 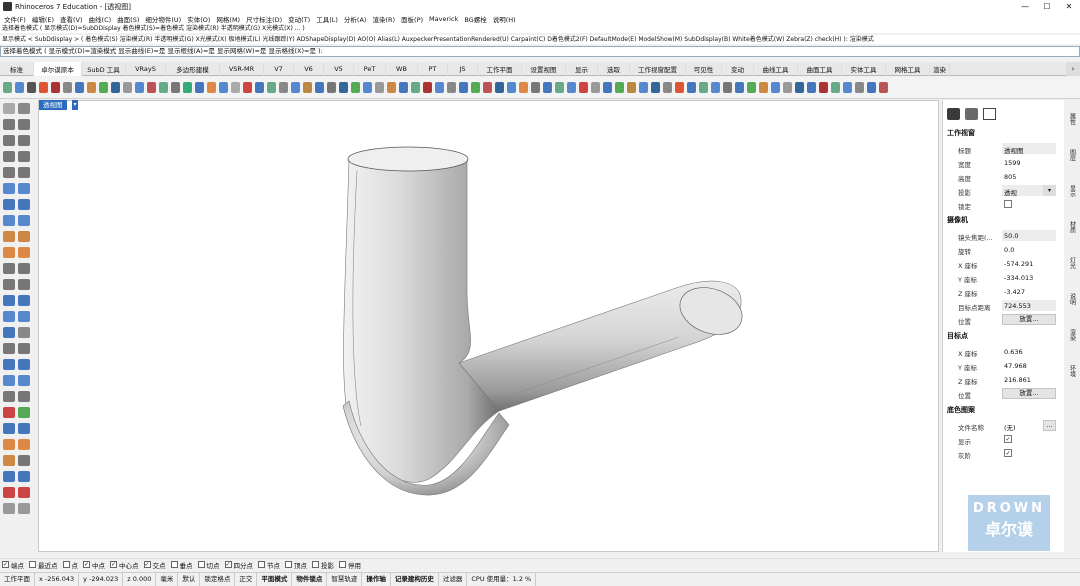 What do you see at coordinates (463, 69) in the screenshot?
I see `tab-js: JS` at bounding box center [463, 69].